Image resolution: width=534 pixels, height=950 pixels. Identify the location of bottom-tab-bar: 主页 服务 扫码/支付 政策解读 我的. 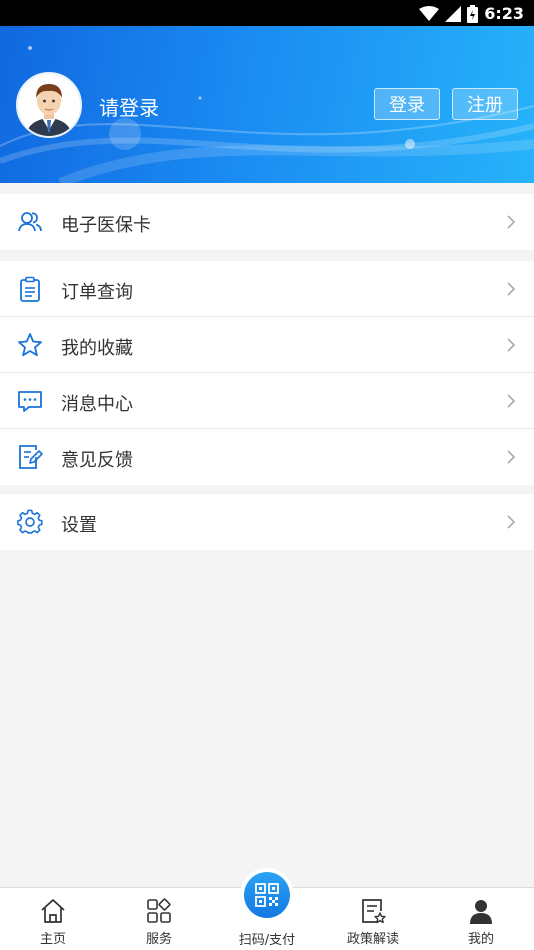
(267, 909).